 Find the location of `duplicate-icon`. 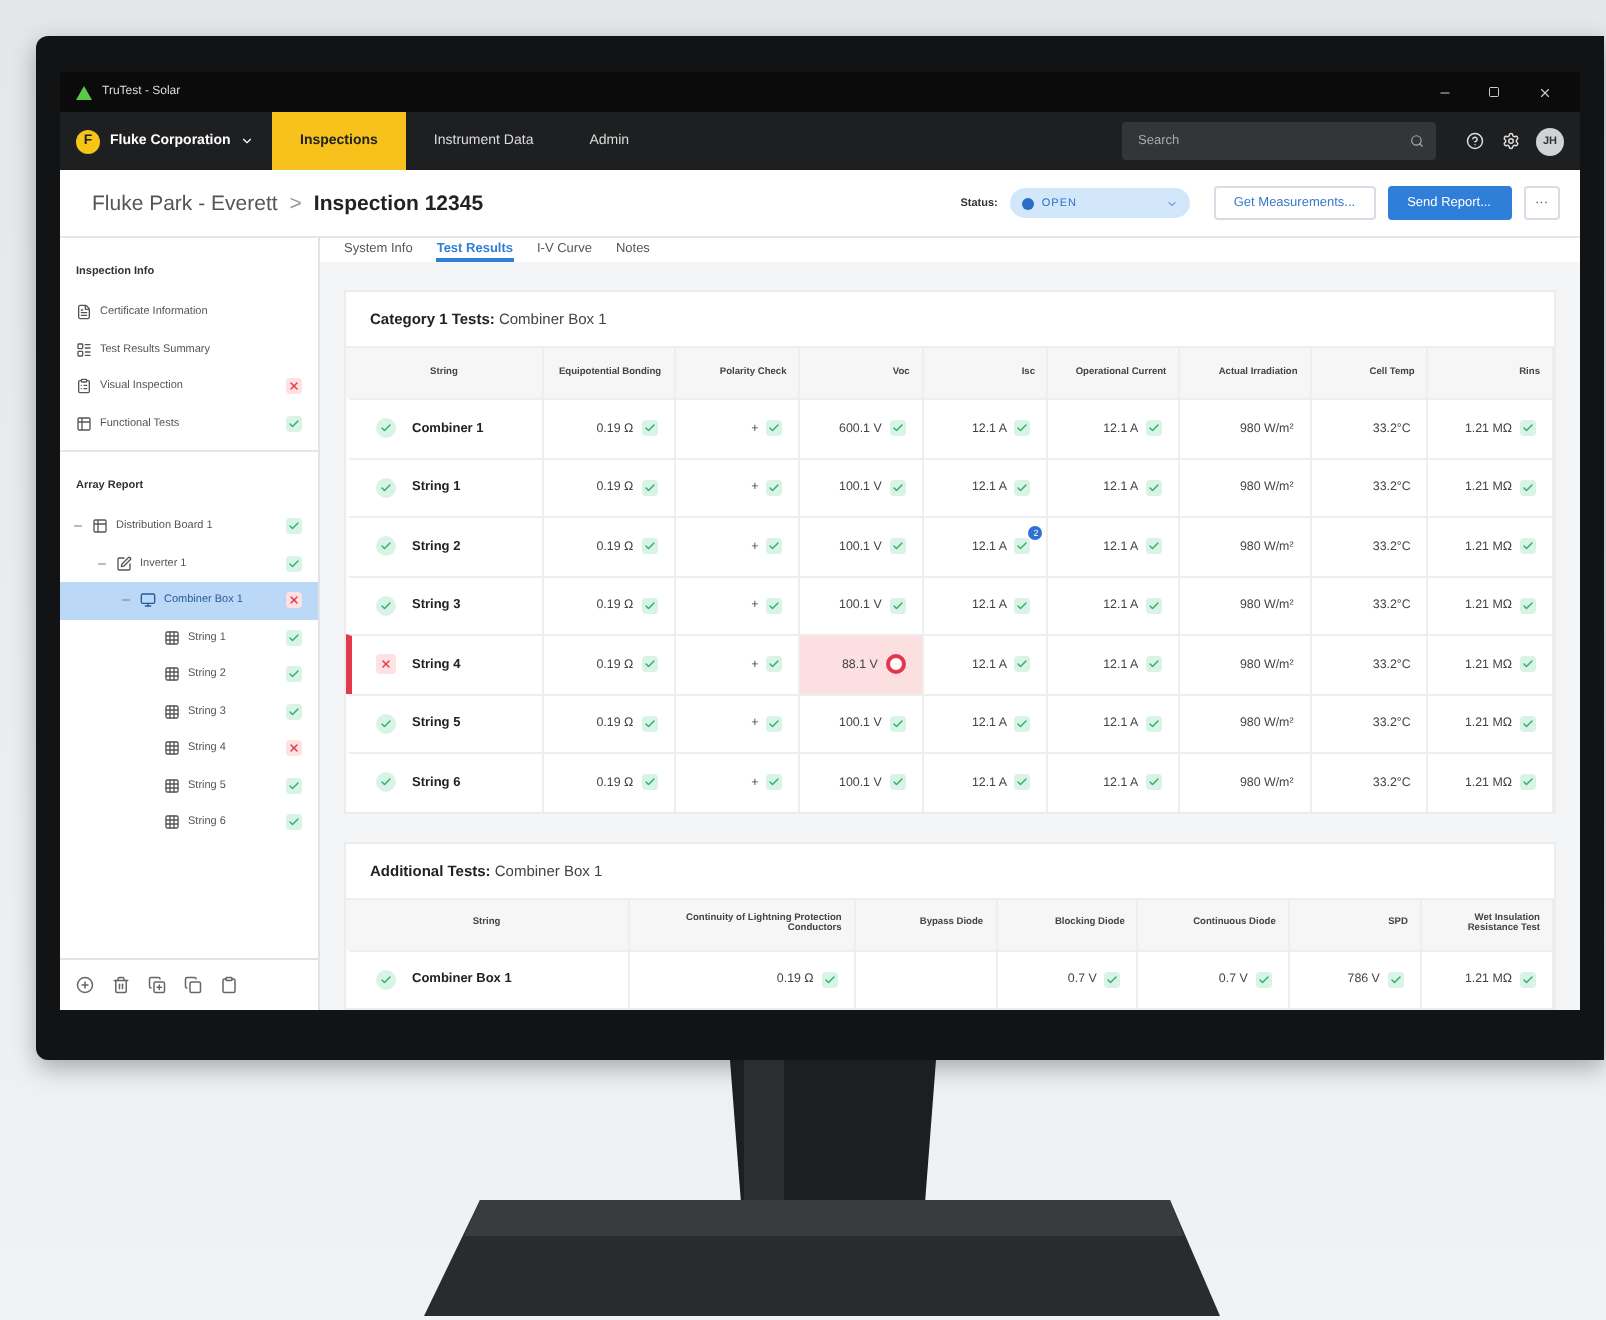

duplicate-icon is located at coordinates (157, 985).